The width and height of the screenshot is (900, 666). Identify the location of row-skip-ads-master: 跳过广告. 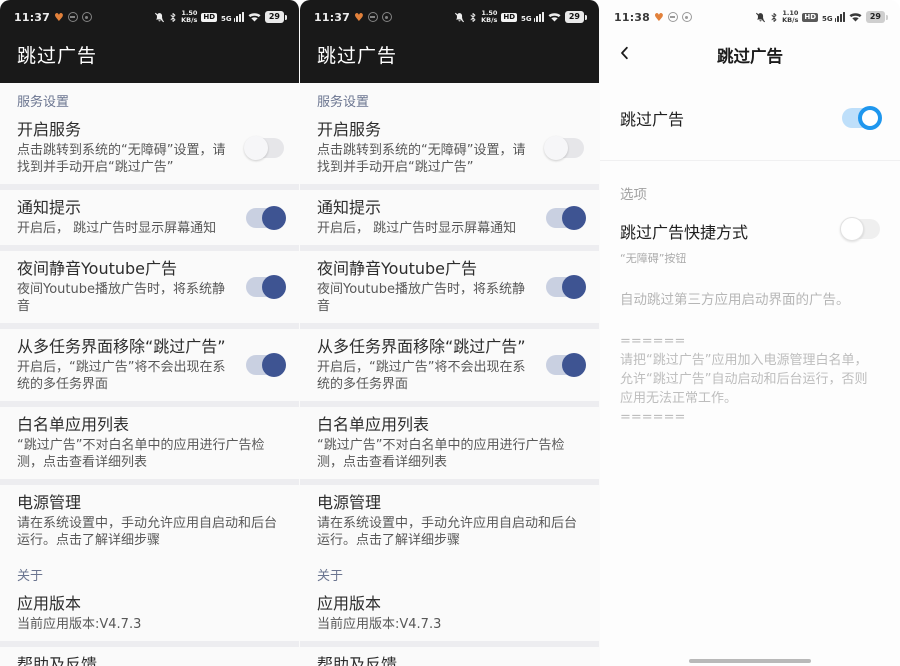
(750, 119).